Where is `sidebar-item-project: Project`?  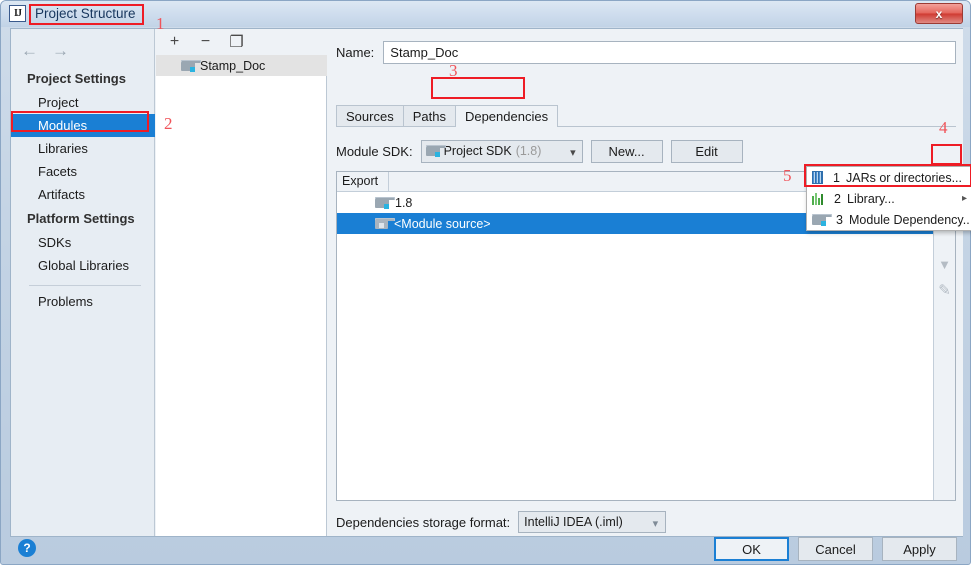
sidebar-item-project: Project is located at coordinates (83, 102).